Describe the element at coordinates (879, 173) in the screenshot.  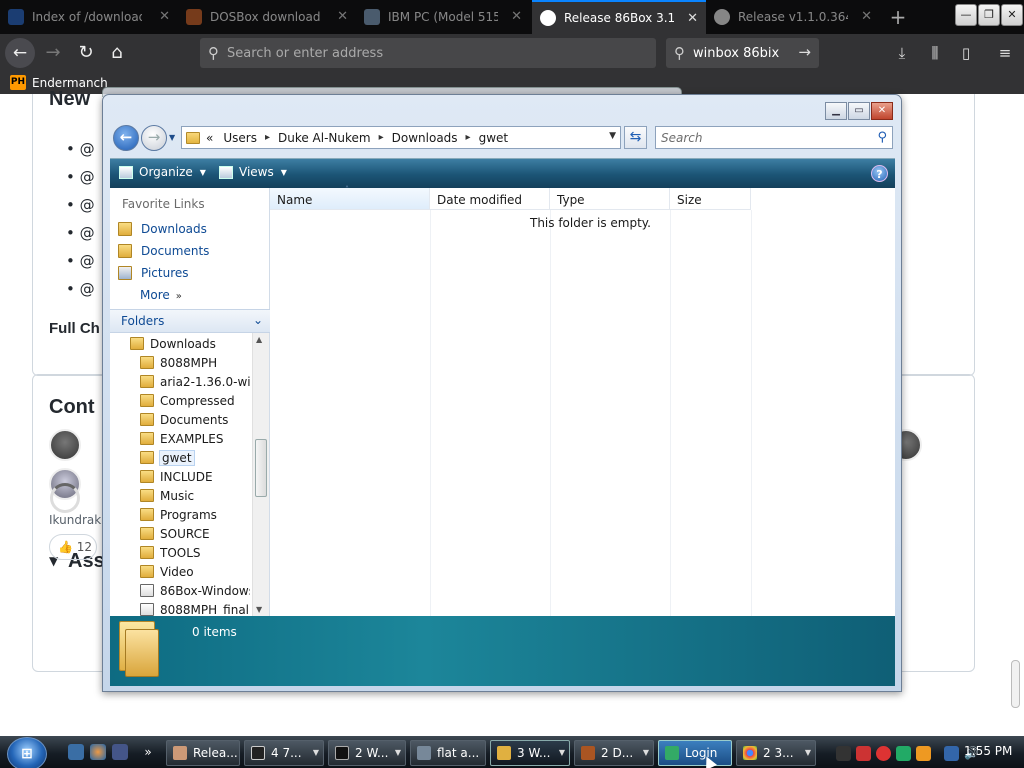
I see `help-icon: ?` at that location.